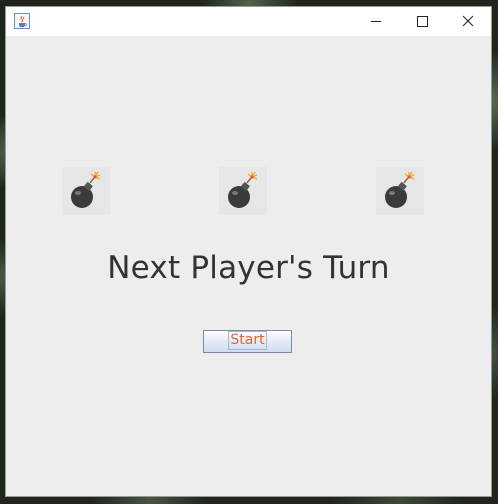 This screenshot has height=504, width=498. I want to click on close-button, so click(468, 21).